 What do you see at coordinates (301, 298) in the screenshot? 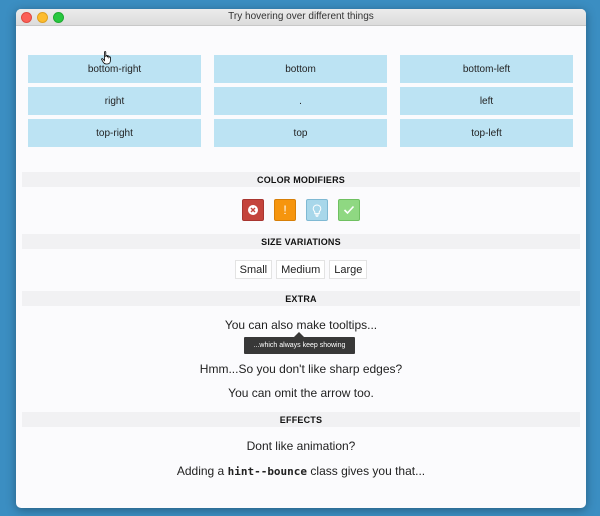
I see `section-header-extra: EXTRA` at bounding box center [301, 298].